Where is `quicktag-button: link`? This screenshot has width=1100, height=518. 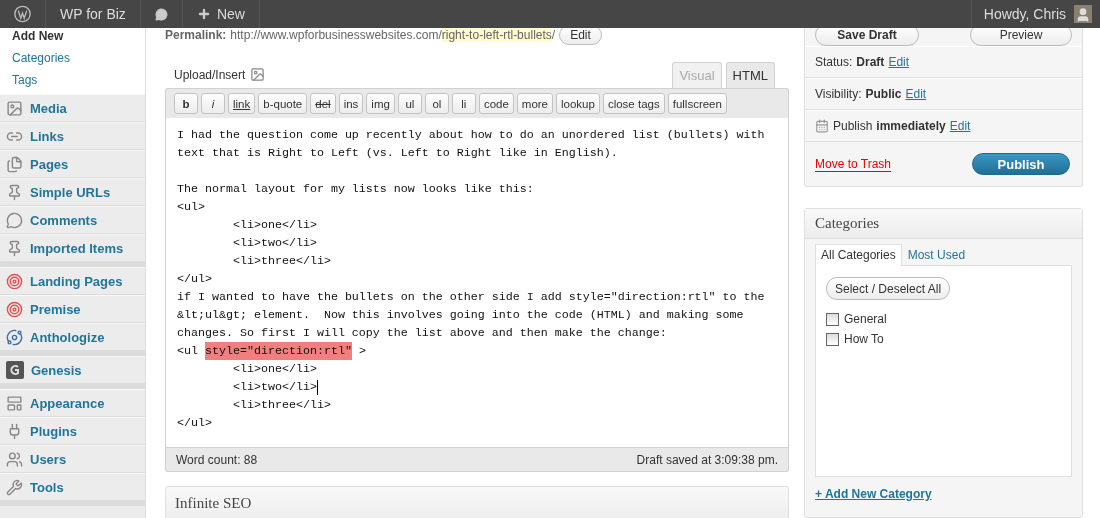 quicktag-button: link is located at coordinates (242, 103).